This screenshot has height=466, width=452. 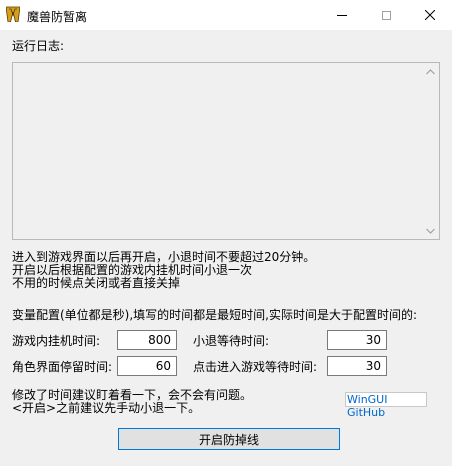 I want to click on warcraft-w-logo-icon, so click(x=13, y=14).